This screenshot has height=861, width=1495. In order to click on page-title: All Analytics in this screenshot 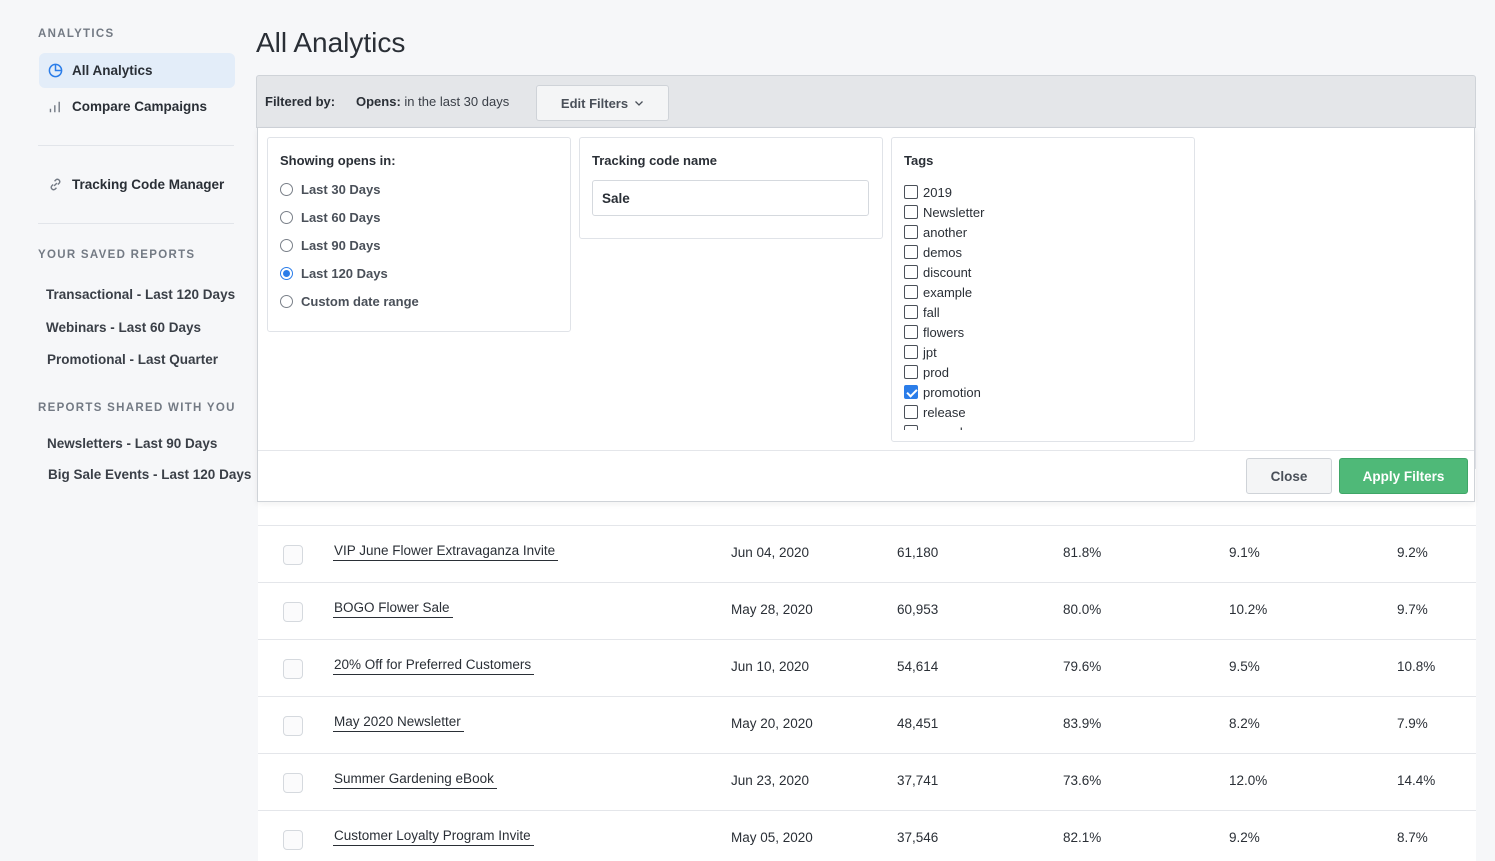, I will do `click(331, 42)`.